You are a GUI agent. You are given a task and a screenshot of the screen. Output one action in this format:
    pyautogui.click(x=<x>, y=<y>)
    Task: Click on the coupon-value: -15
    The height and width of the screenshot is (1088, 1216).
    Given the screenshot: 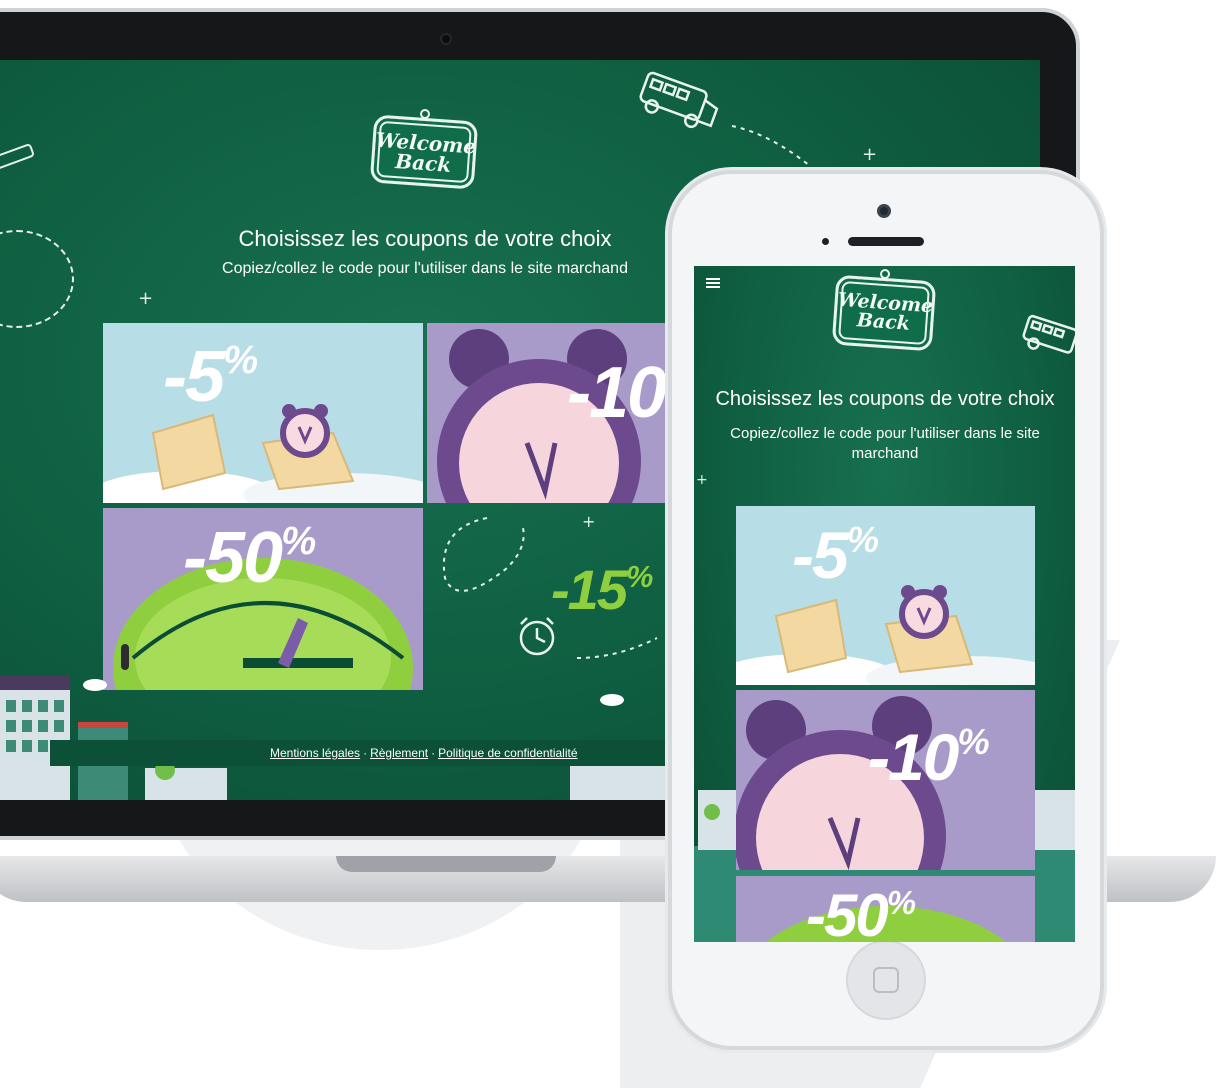 What is the action you would take?
    pyautogui.click(x=589, y=589)
    